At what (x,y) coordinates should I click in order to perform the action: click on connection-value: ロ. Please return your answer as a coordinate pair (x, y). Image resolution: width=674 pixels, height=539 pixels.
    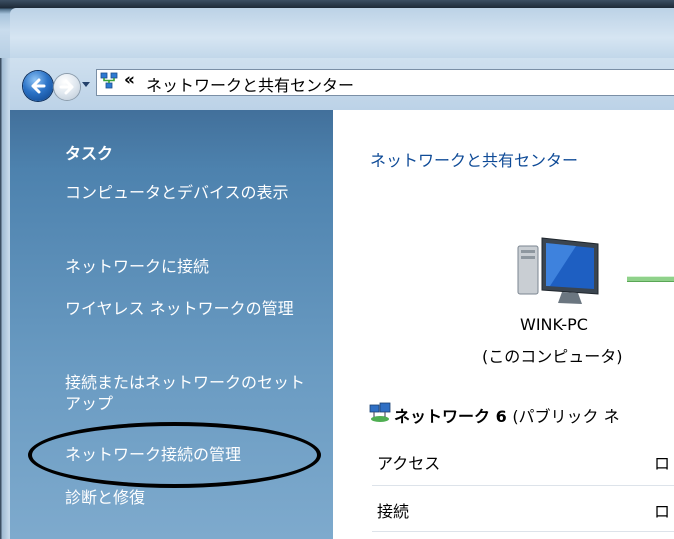
    Looking at the image, I should click on (662, 511).